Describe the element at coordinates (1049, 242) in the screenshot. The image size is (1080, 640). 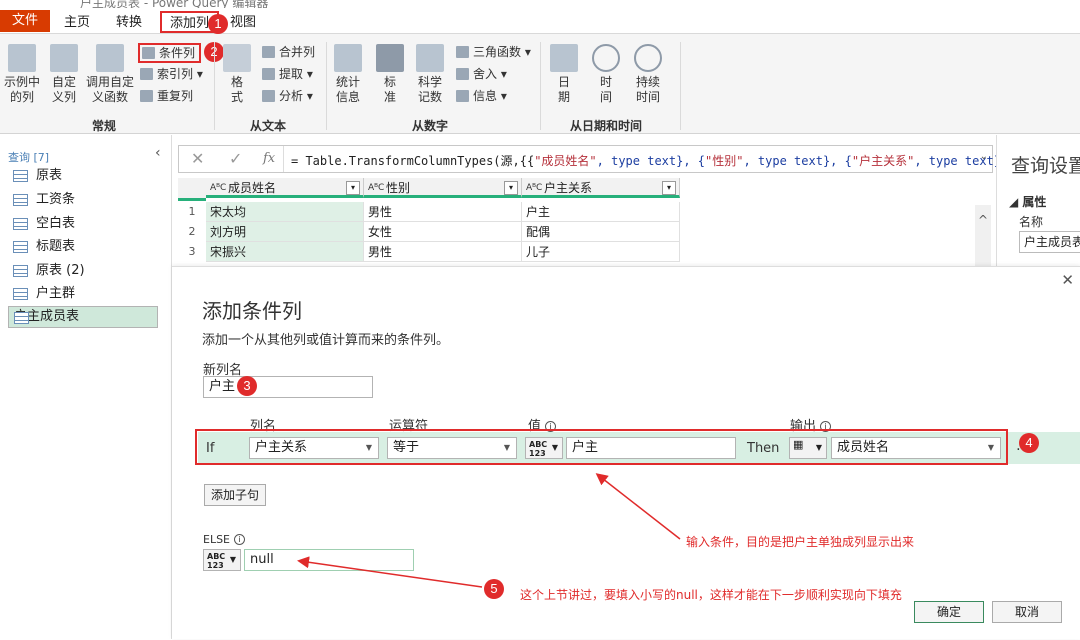
I see `query-name-input: 户主成员表` at that location.